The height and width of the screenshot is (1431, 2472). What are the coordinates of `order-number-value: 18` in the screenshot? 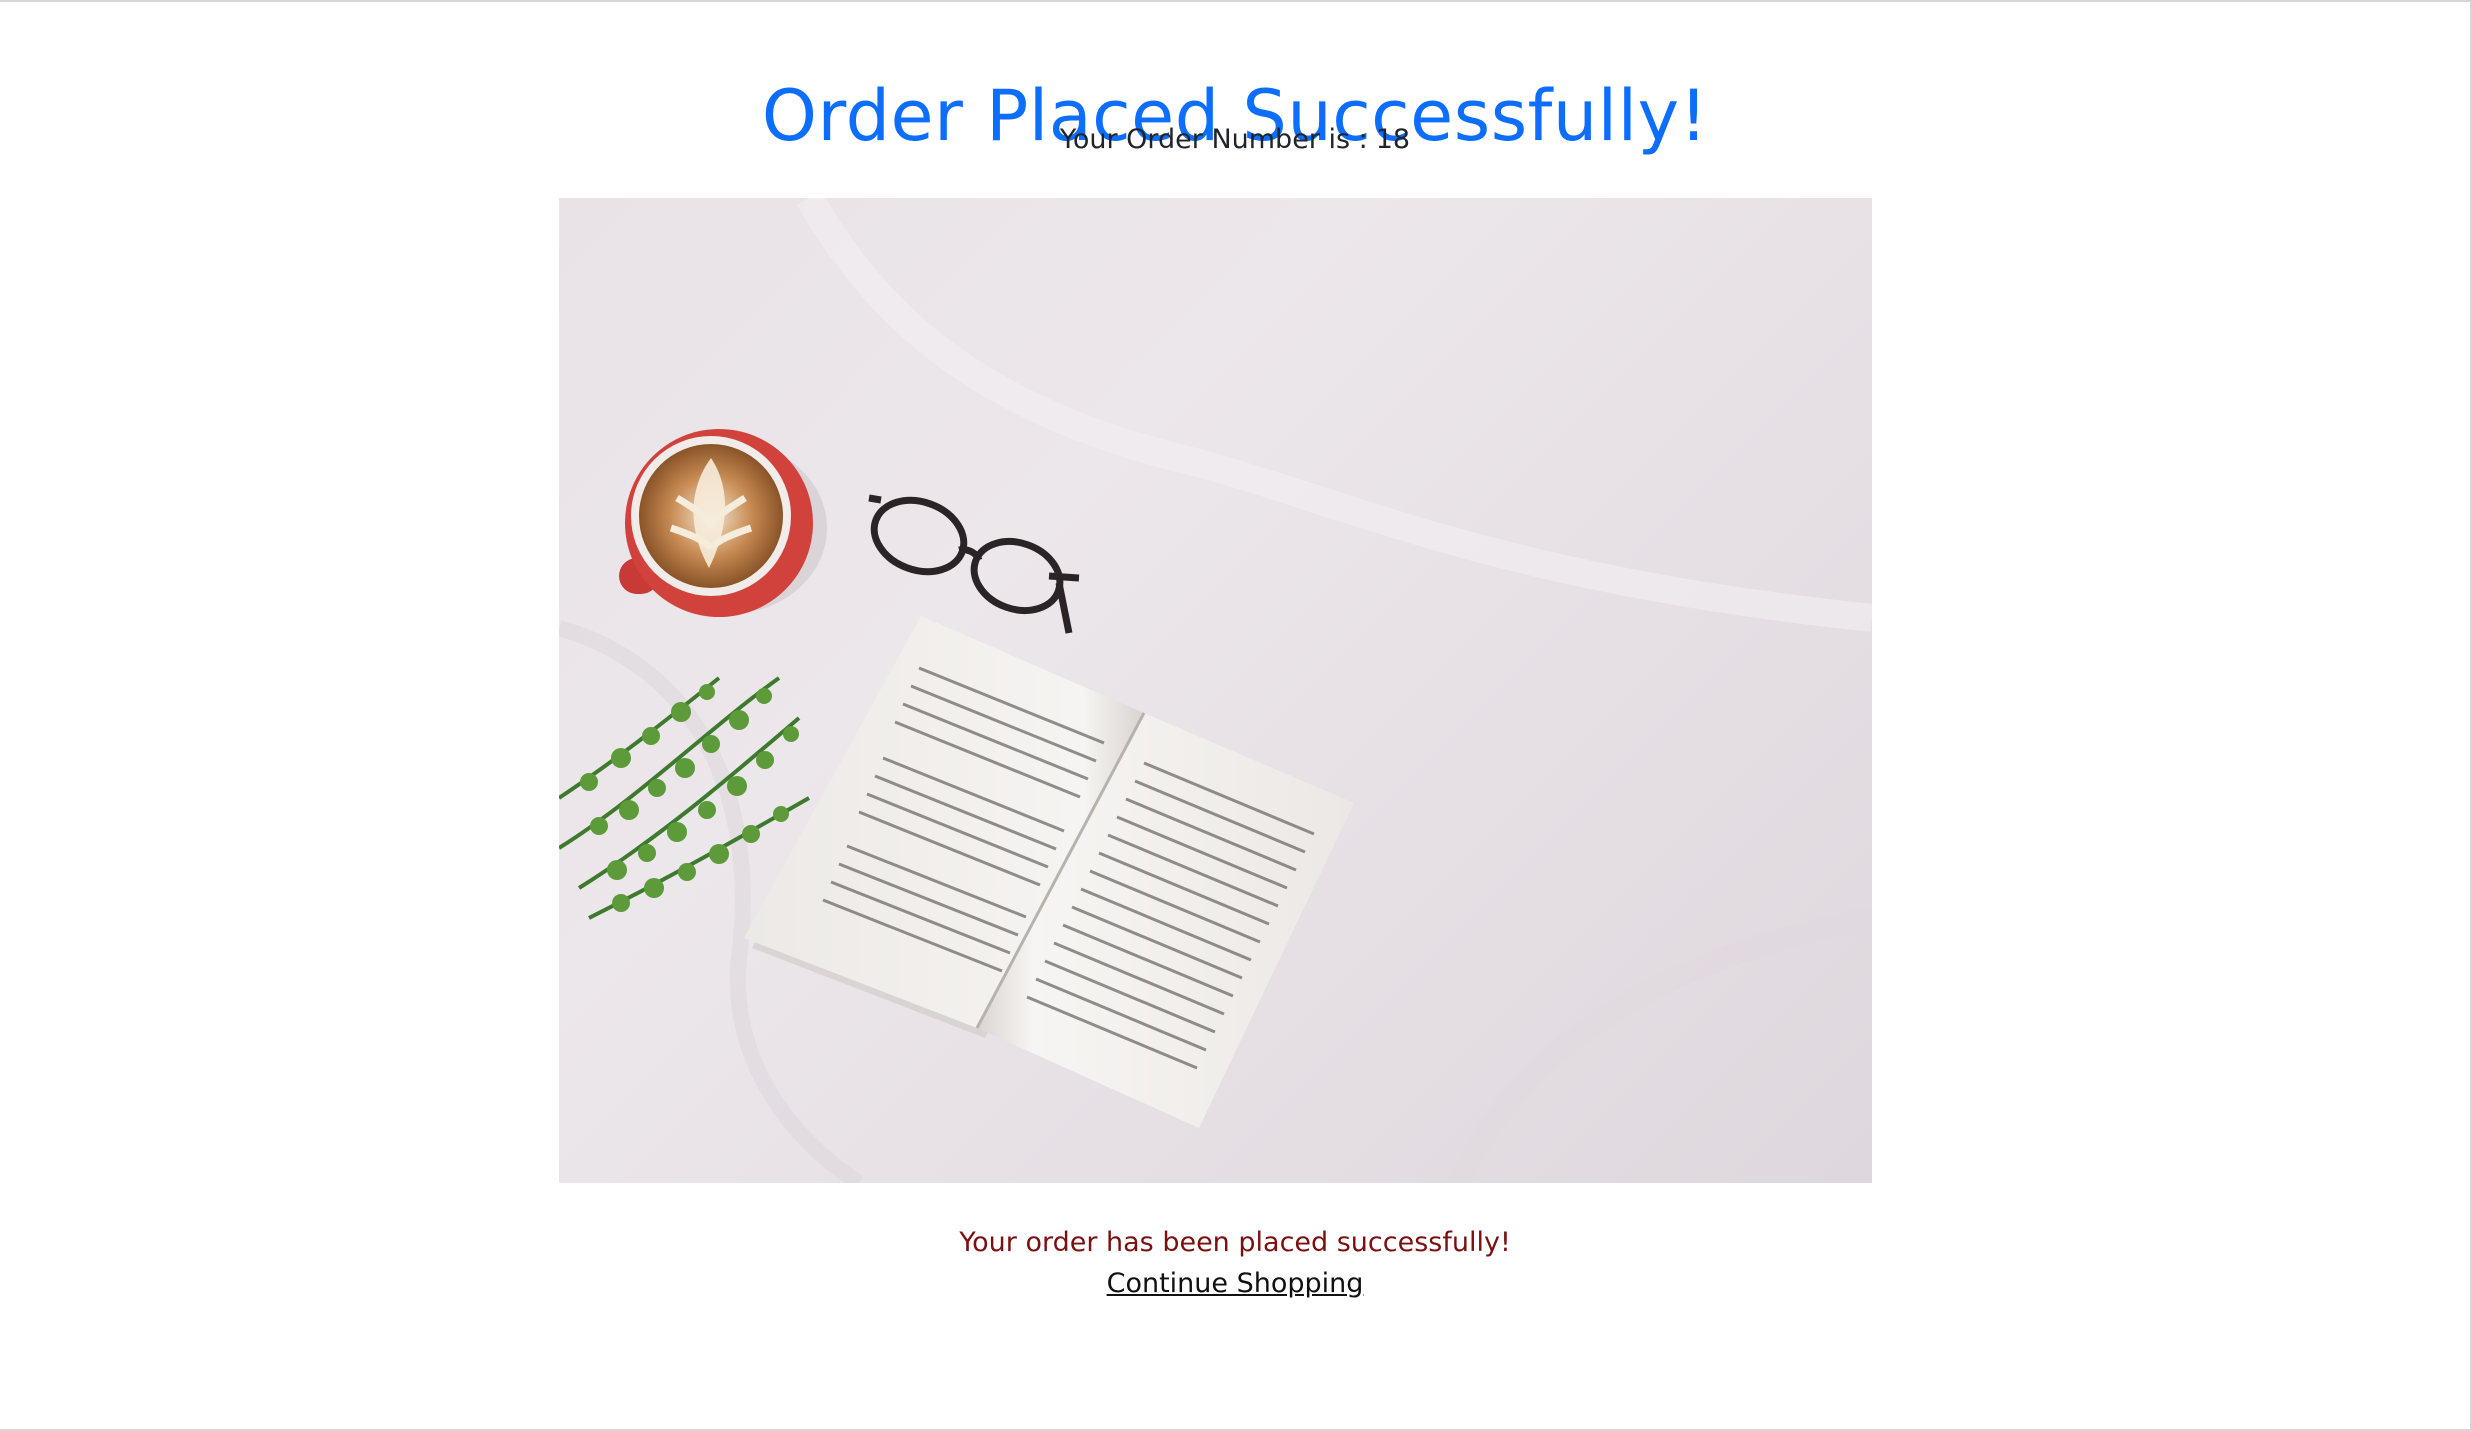 It's located at (1393, 139).